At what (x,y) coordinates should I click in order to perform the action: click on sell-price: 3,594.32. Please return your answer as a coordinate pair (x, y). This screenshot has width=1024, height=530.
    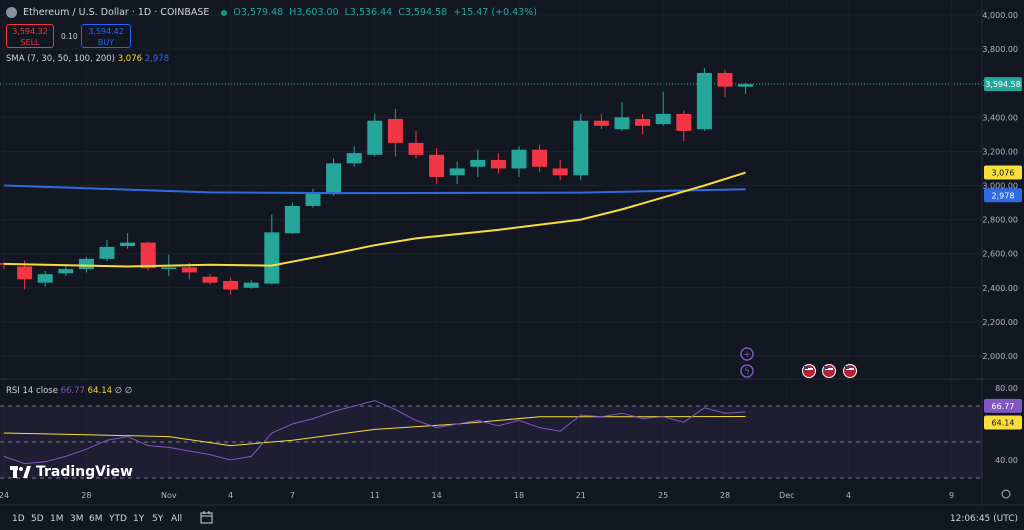
    Looking at the image, I should click on (30, 31).